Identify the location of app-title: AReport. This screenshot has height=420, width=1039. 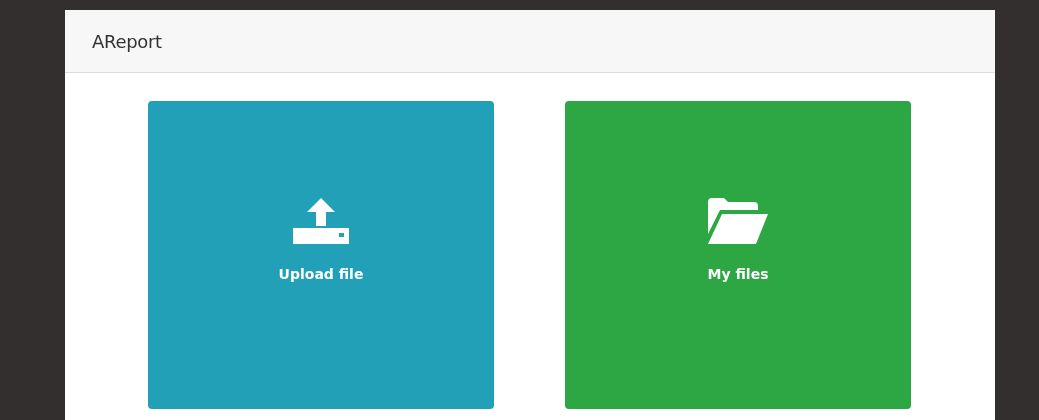
(127, 41).